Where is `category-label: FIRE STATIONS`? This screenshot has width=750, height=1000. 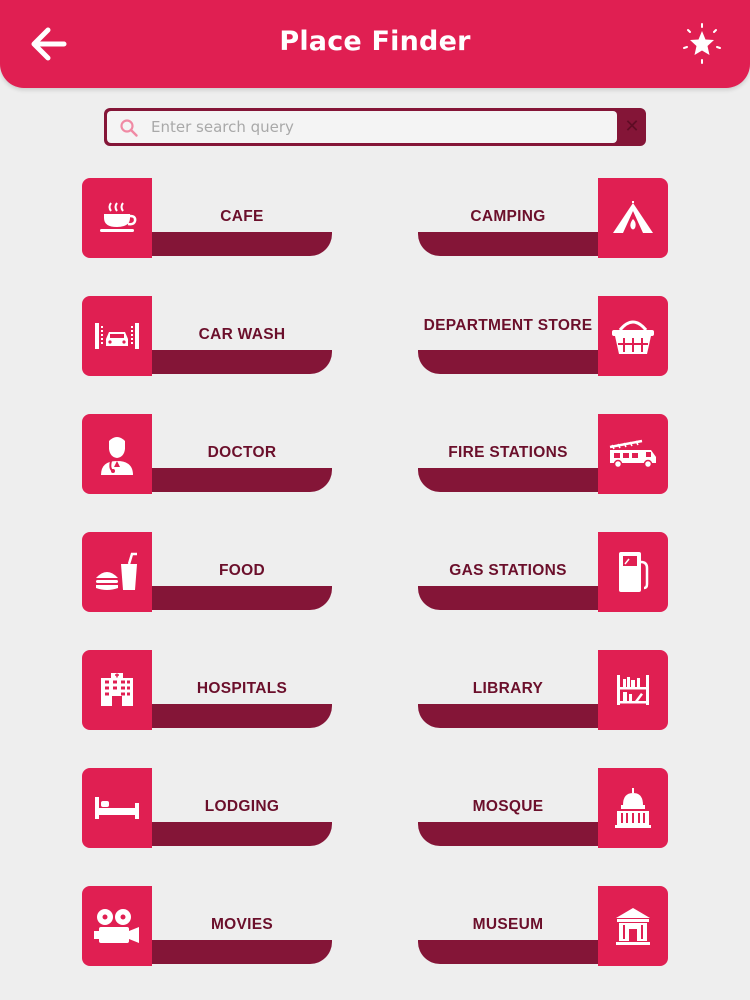
category-label: FIRE STATIONS is located at coordinates (508, 452).